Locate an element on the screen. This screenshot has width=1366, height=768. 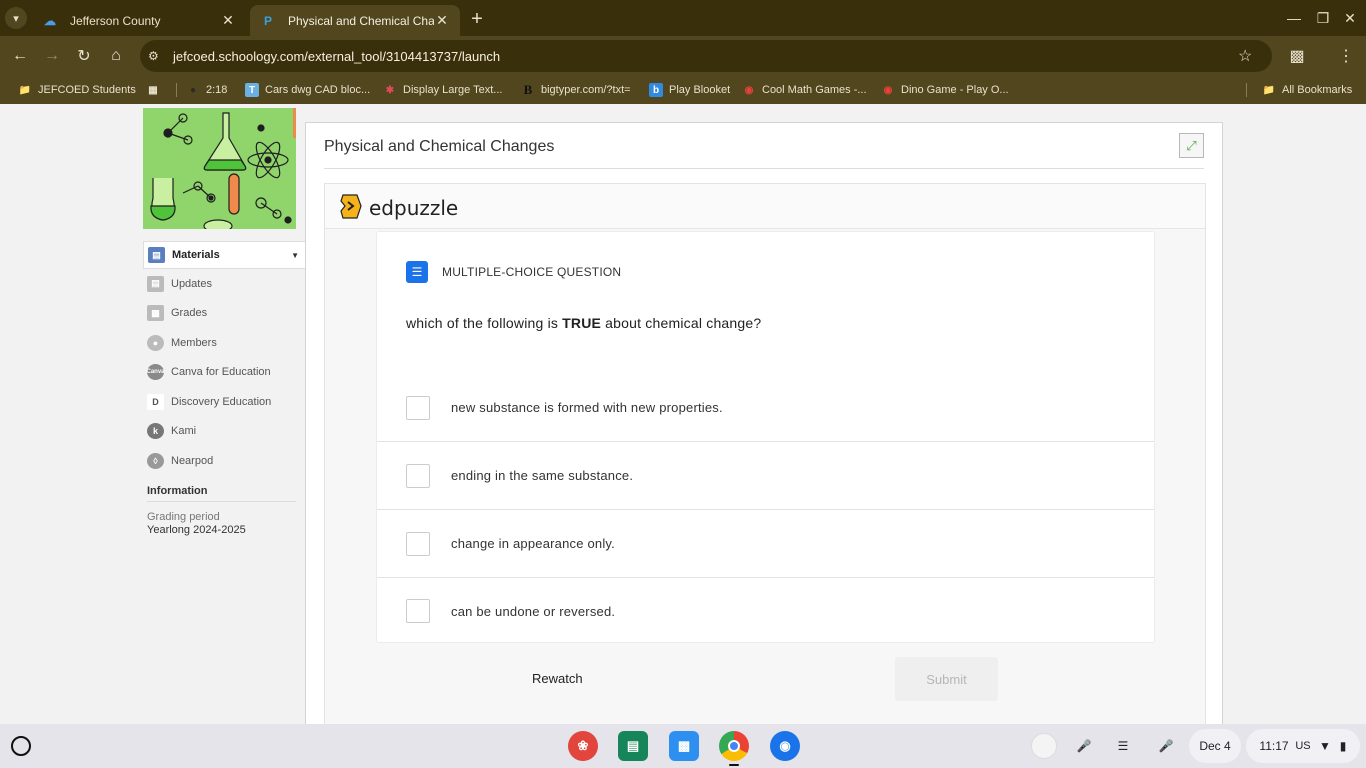
discovery-icon: D is located at coordinates (155, 401).